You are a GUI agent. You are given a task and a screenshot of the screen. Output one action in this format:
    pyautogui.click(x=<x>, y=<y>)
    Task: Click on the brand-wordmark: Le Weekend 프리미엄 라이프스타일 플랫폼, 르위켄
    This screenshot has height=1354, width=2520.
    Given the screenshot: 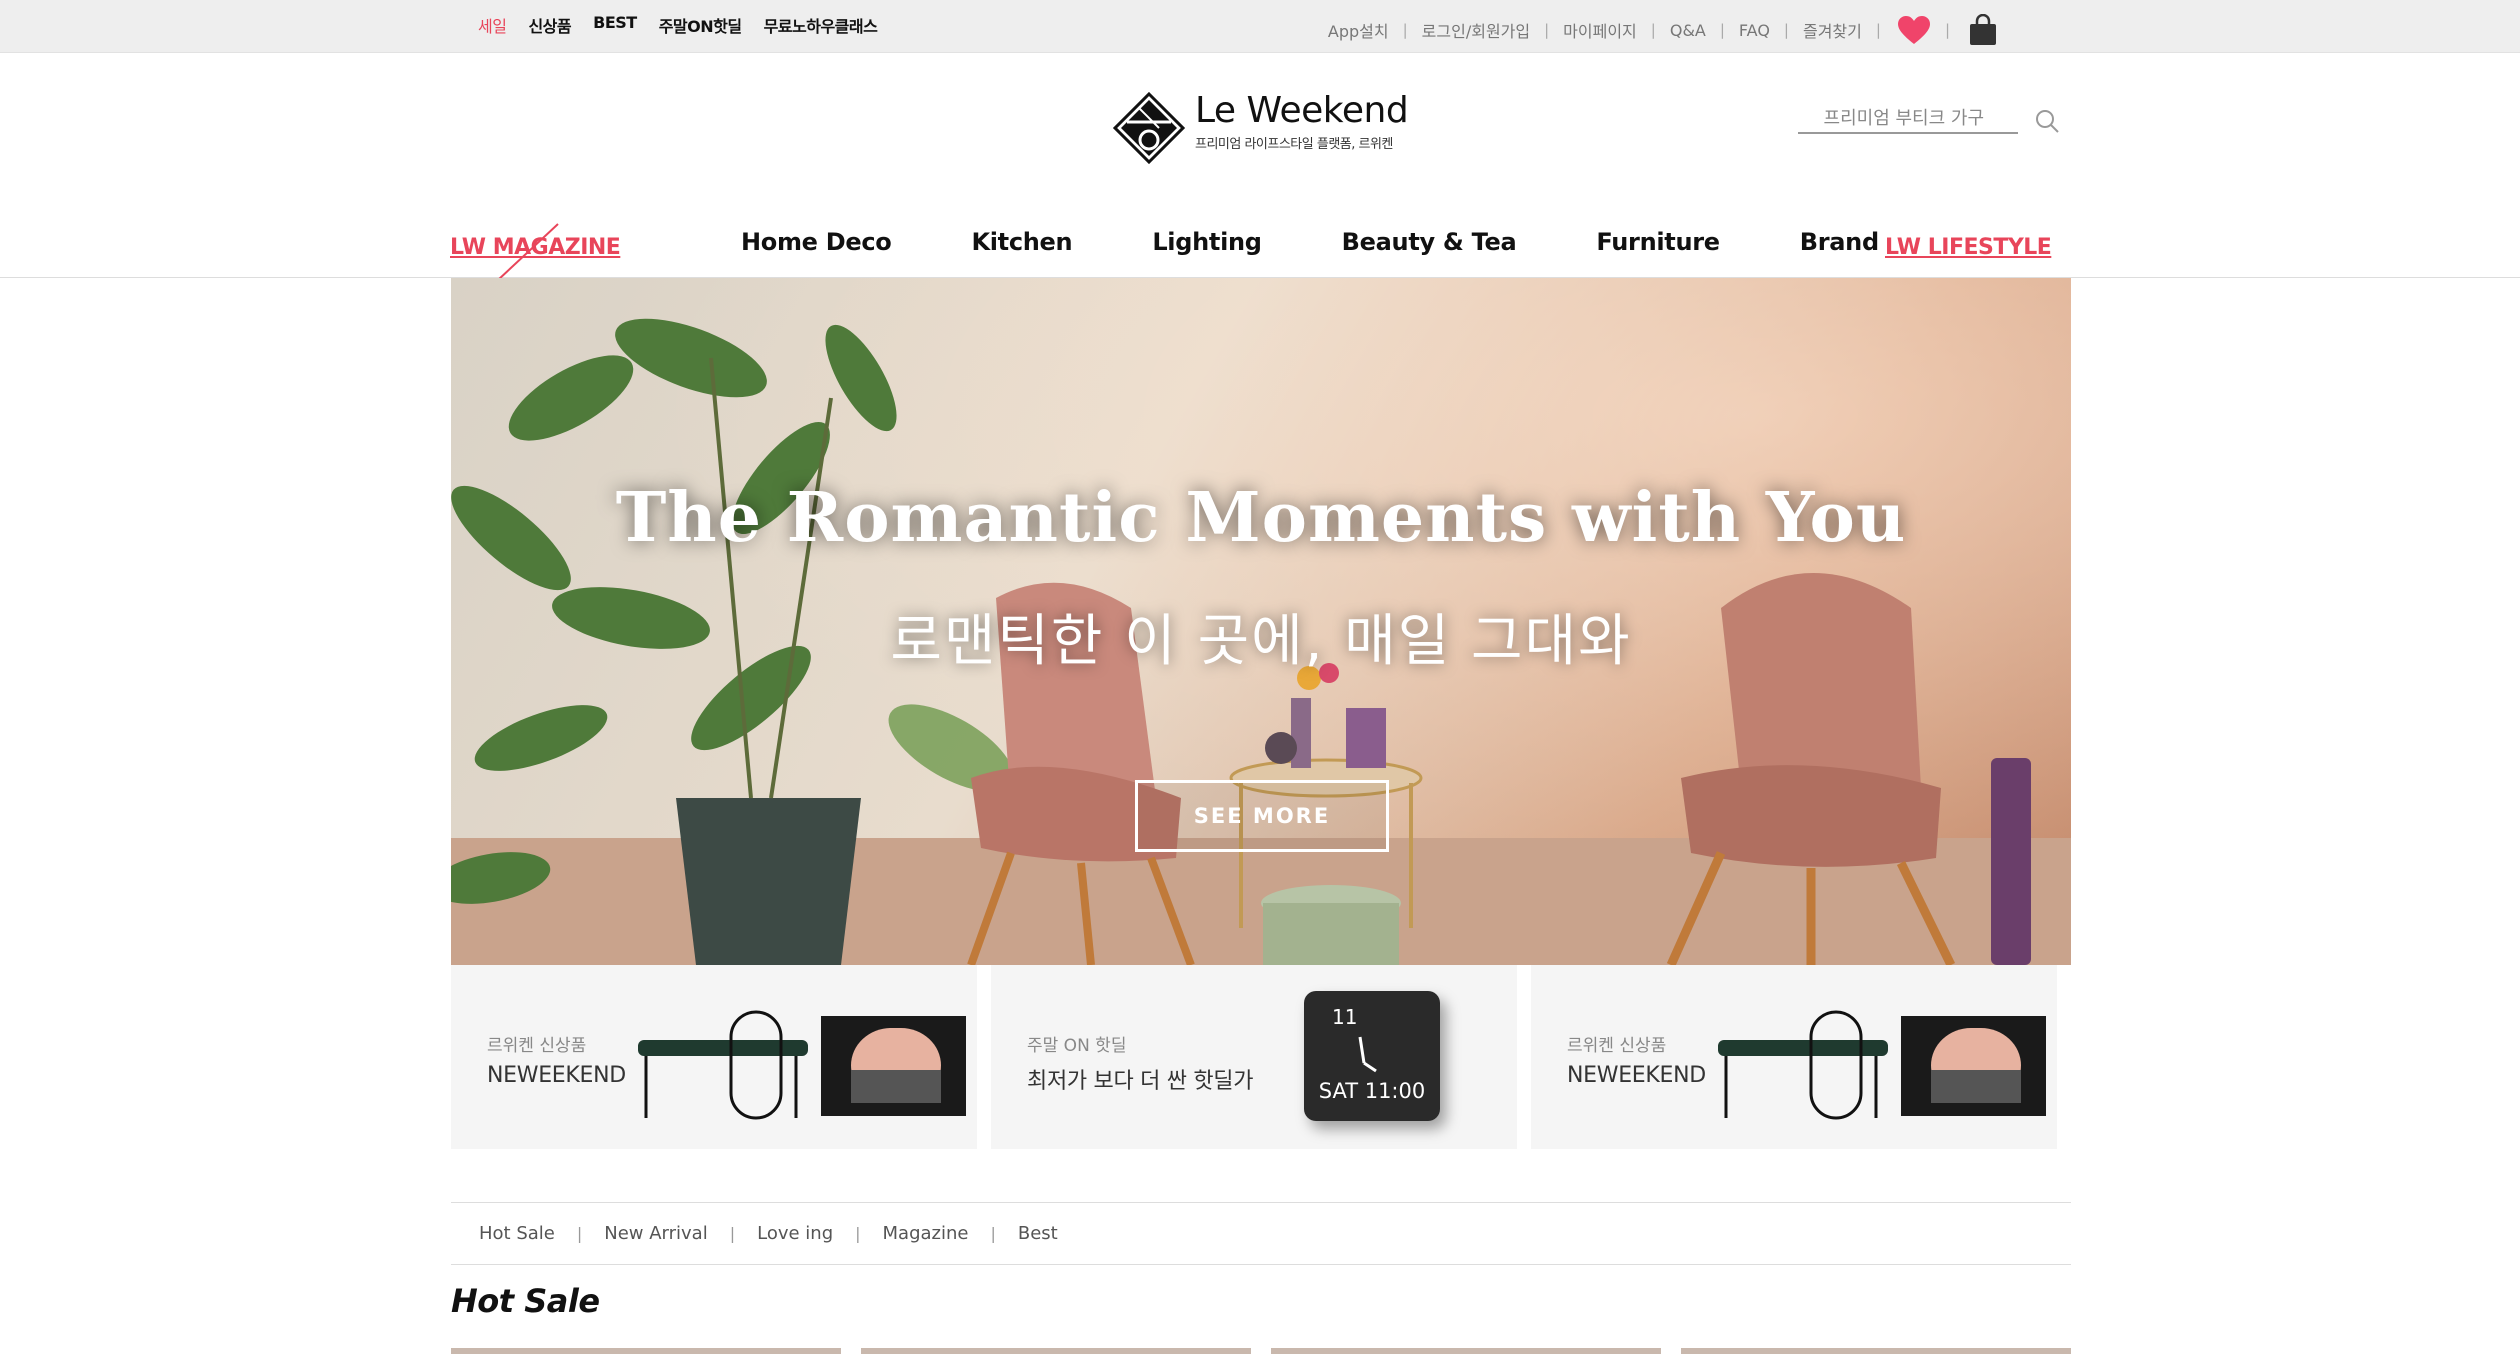 What is the action you would take?
    pyautogui.click(x=1302, y=121)
    